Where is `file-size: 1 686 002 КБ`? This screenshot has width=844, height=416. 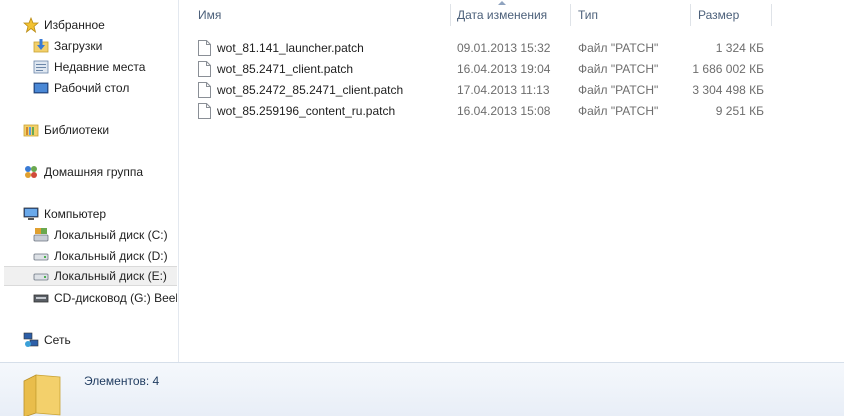 file-size: 1 686 002 КБ is located at coordinates (728, 68).